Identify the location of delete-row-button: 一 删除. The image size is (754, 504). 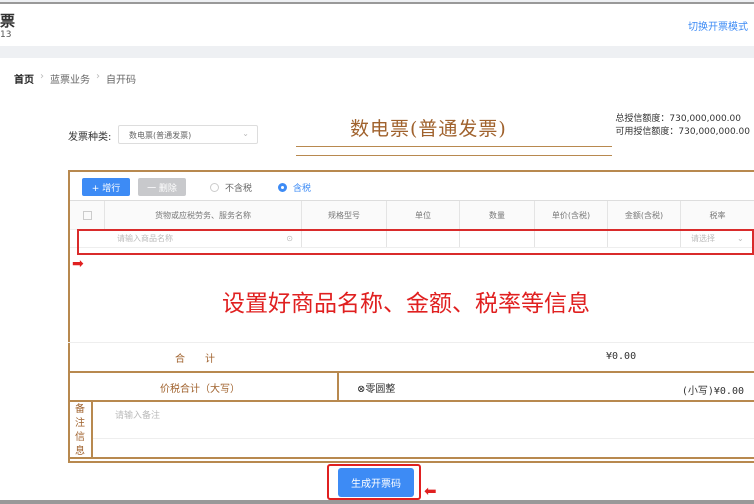
(162, 187).